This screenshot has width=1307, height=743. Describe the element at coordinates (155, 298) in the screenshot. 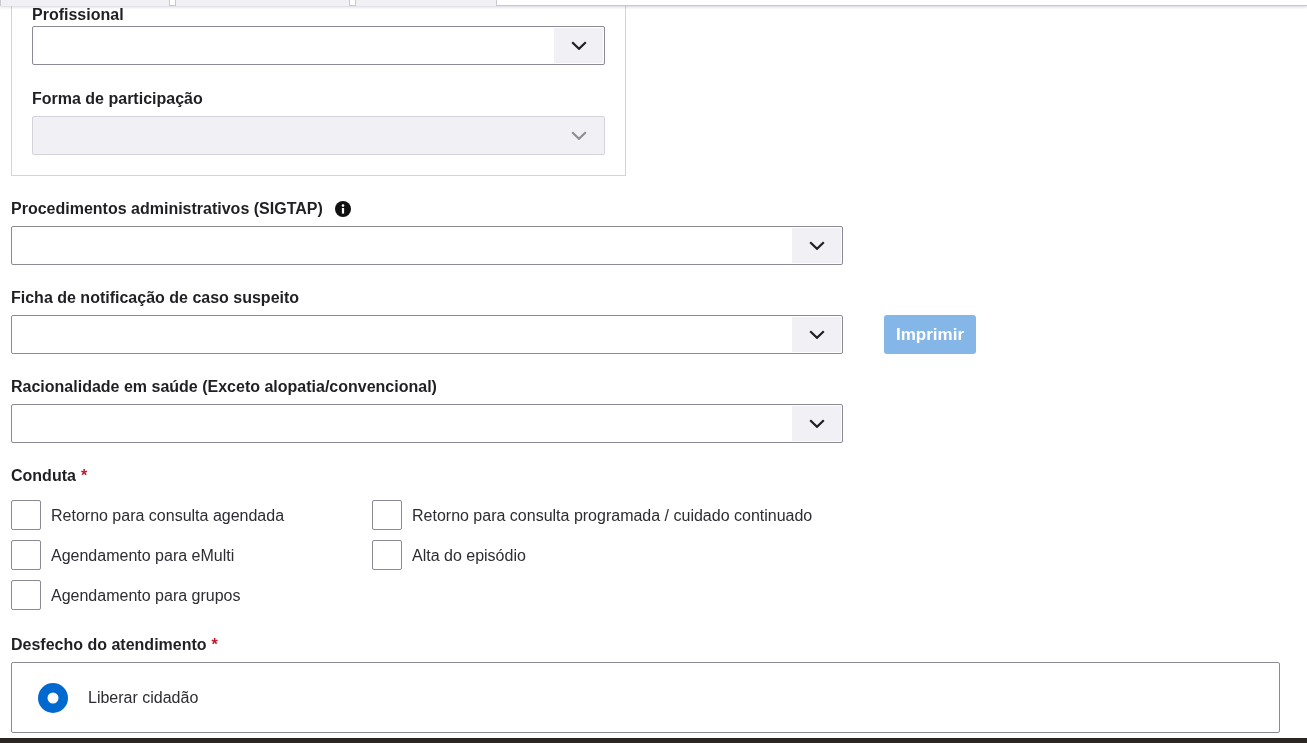

I see `field-label: Ficha de notificação de caso suspeito` at that location.